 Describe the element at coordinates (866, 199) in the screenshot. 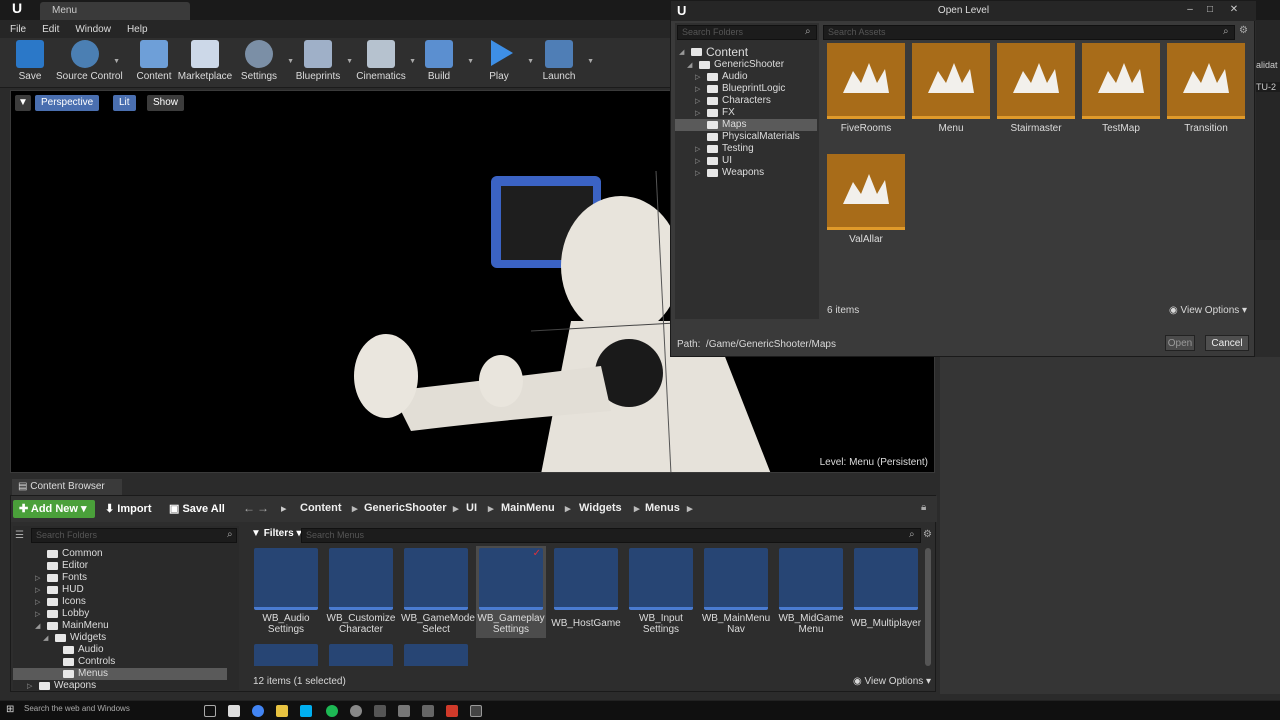

I see `map-asset: ValAllar` at that location.